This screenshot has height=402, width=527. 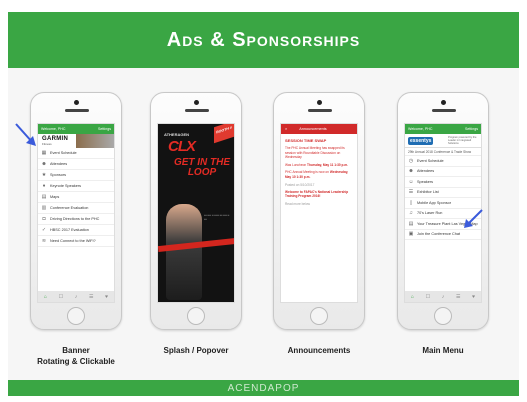 What do you see at coordinates (217, 217) in the screenshot?
I see `splash-fine-print: ▪▪▪ ▪▪▪▪ ▪▪ ▪▪▪▪▪ ▪▪▪ ▪▪▪▪ ▪▪ ▪▪▪` at bounding box center [217, 217].